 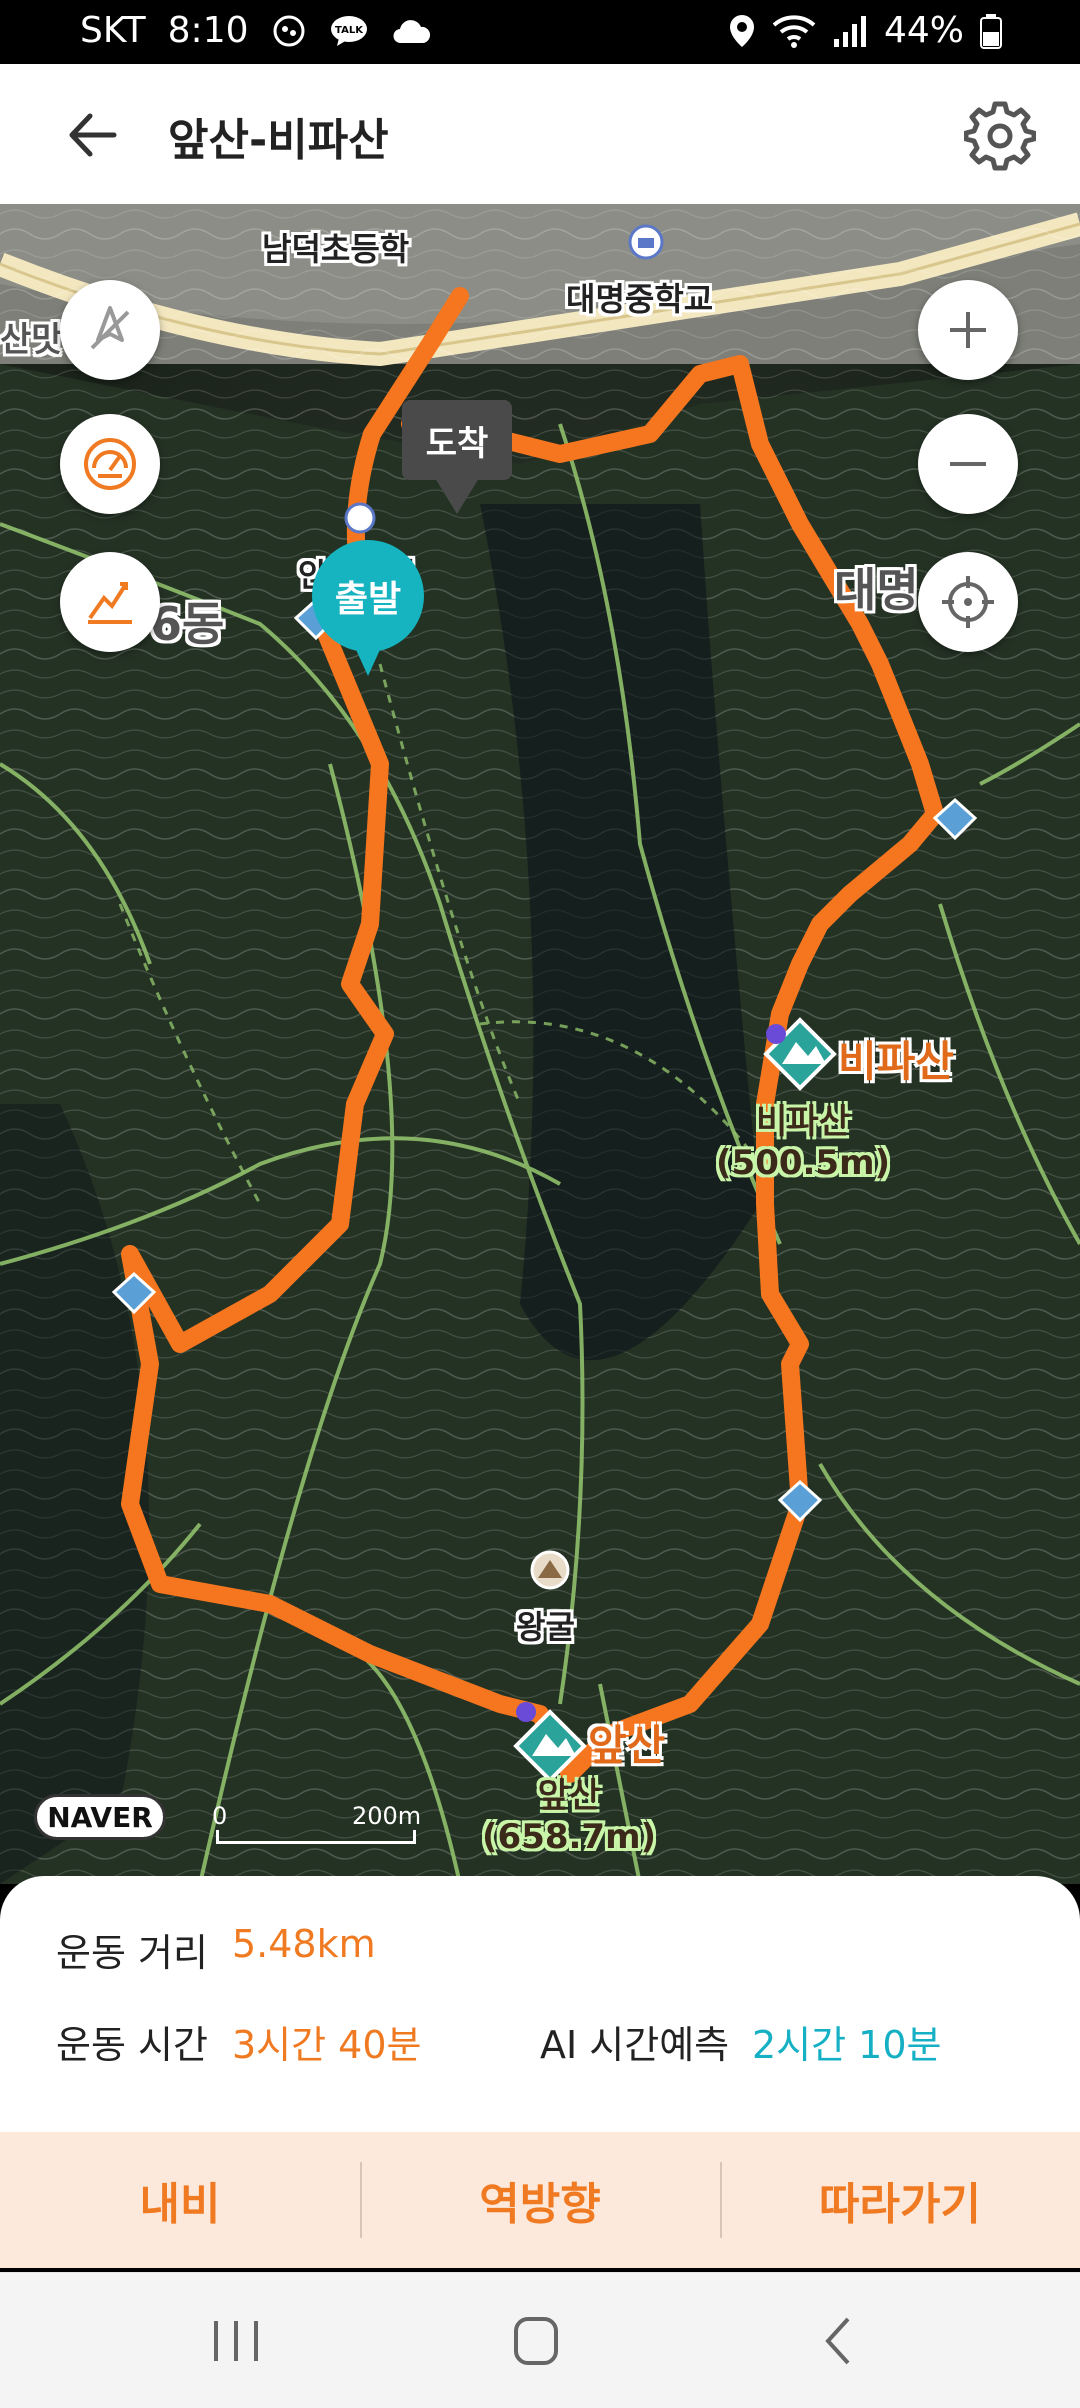 I want to click on compass-off-icon, so click(x=110, y=328).